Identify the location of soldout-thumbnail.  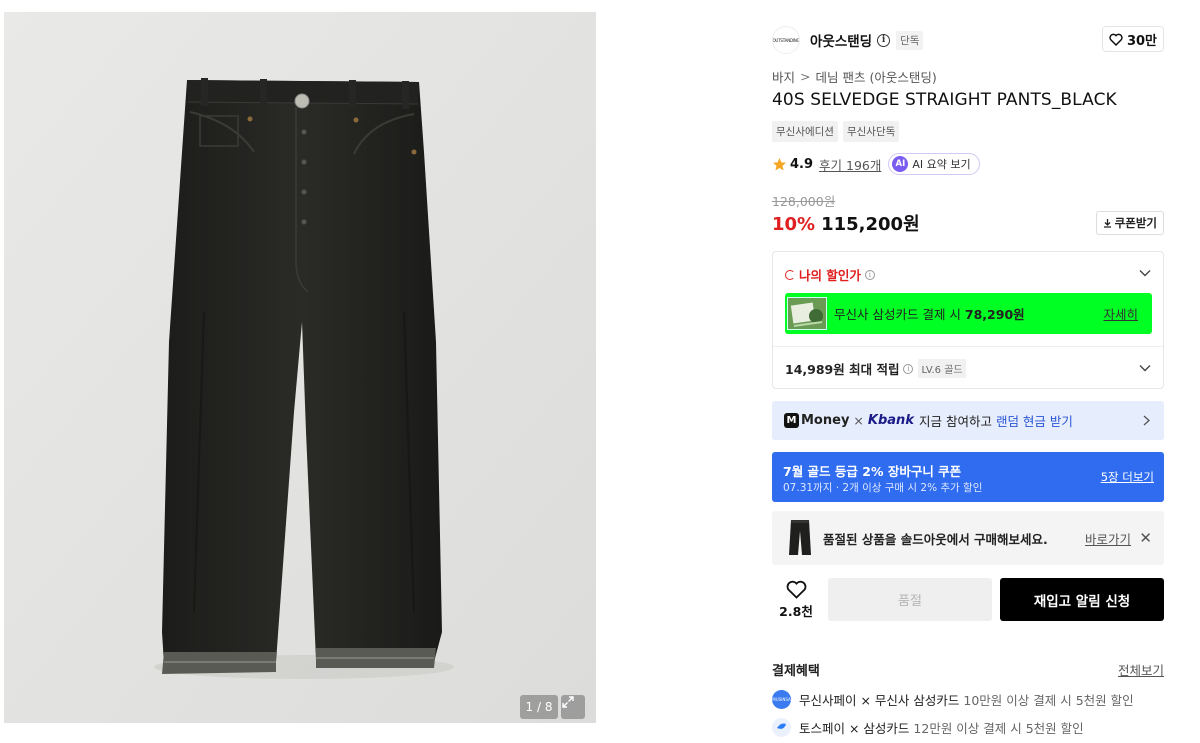
(800, 538).